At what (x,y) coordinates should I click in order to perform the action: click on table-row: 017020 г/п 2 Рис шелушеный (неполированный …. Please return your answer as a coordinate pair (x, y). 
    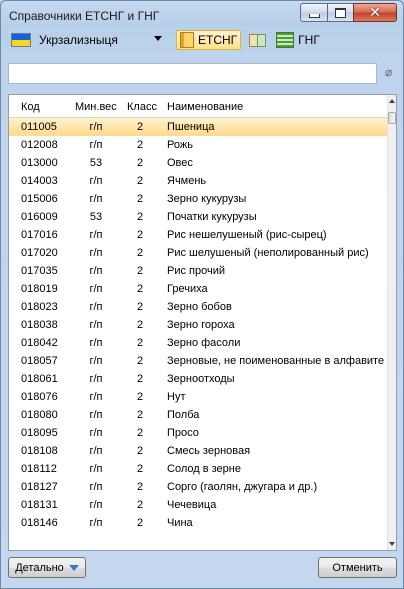
    Looking at the image, I should click on (199, 253).